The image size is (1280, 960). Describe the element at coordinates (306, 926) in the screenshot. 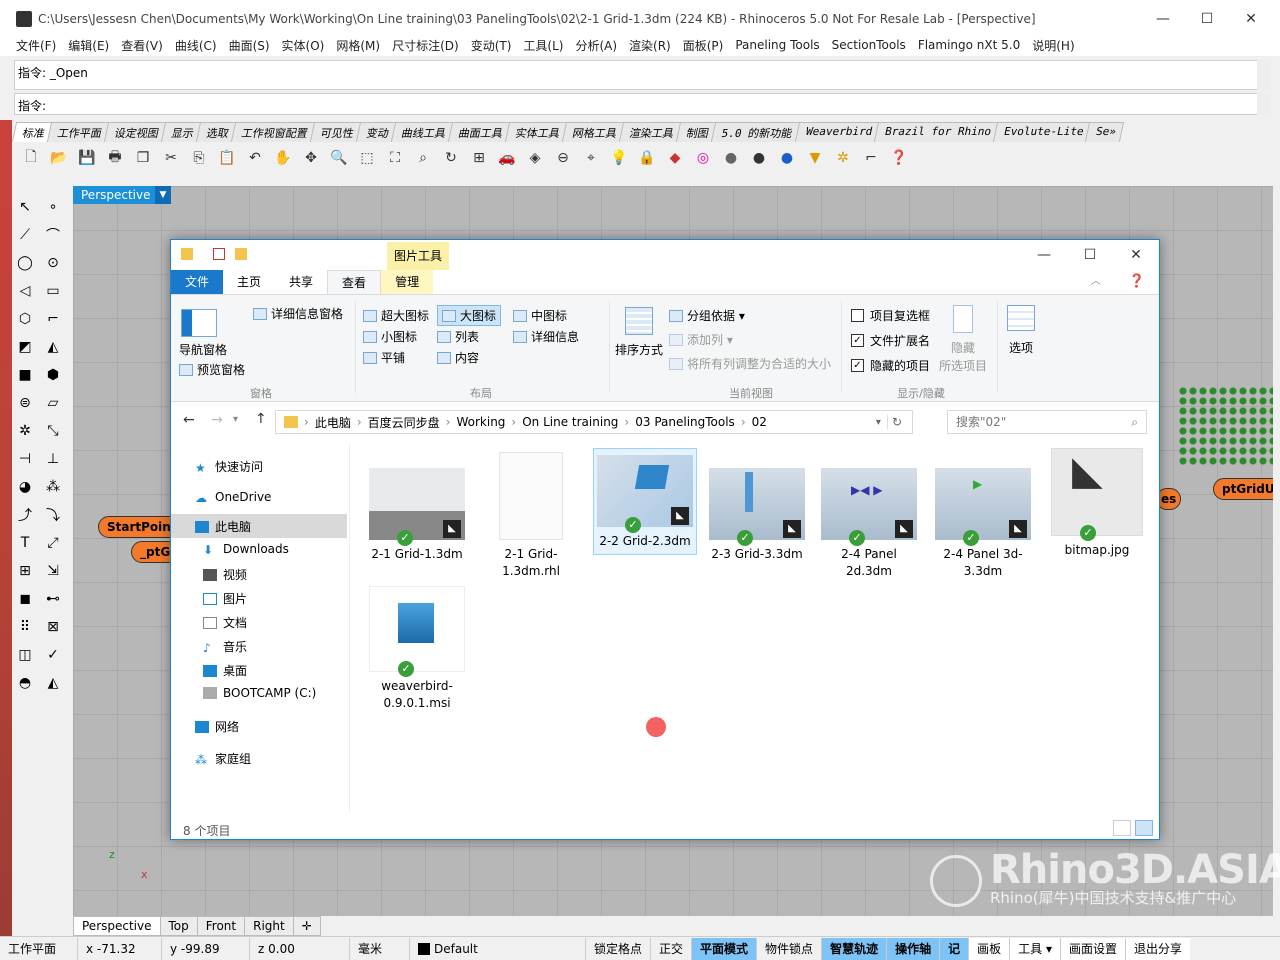

I see `add-viewport-tab-button: ✛` at that location.